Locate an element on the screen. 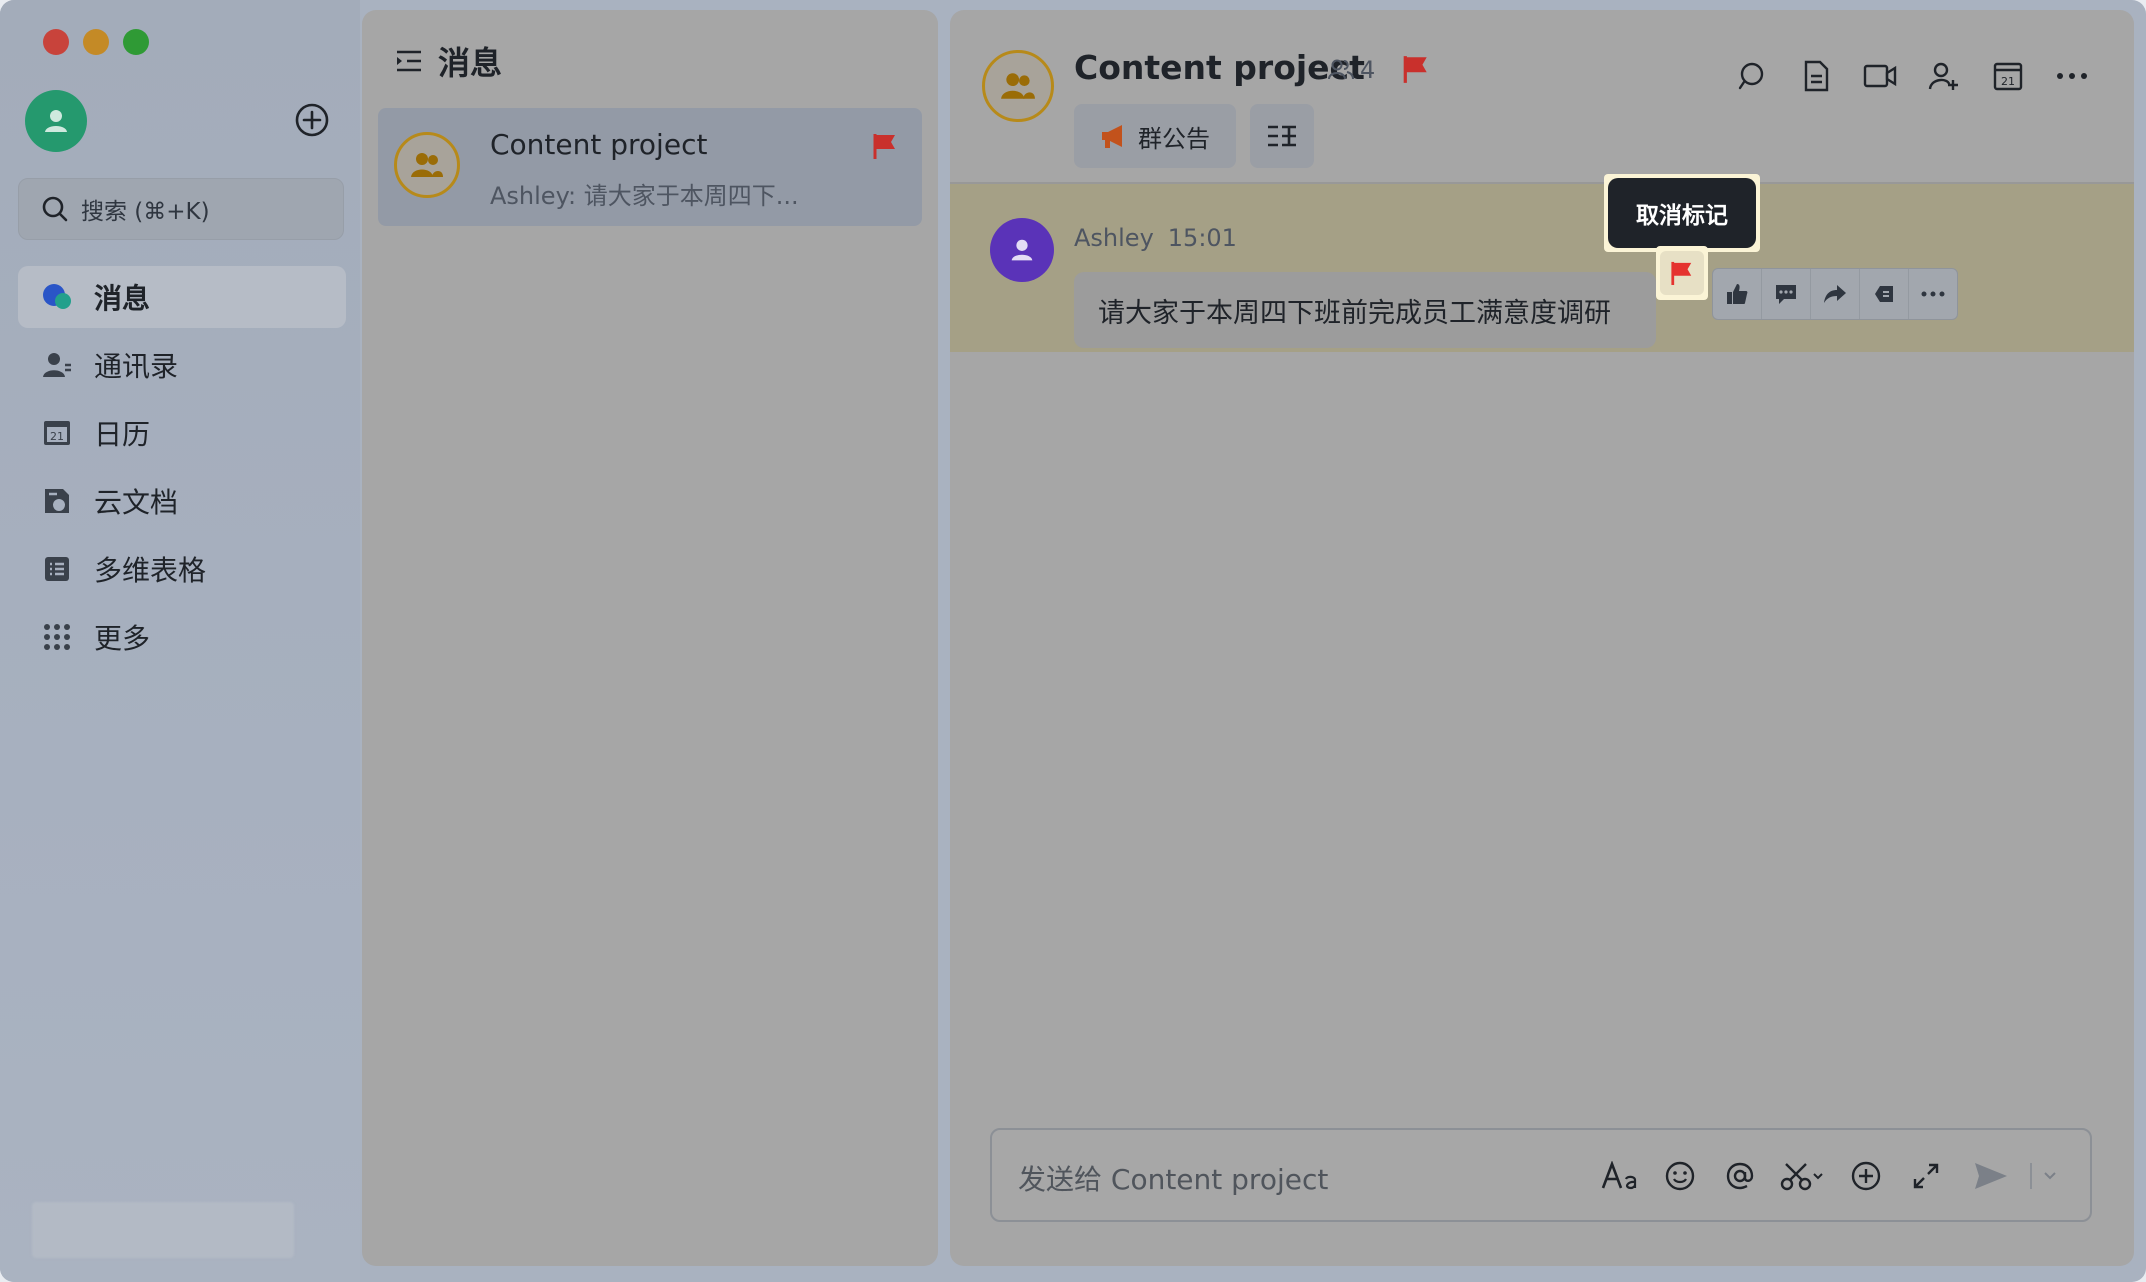  chat-group-avatar is located at coordinates (1018, 86).